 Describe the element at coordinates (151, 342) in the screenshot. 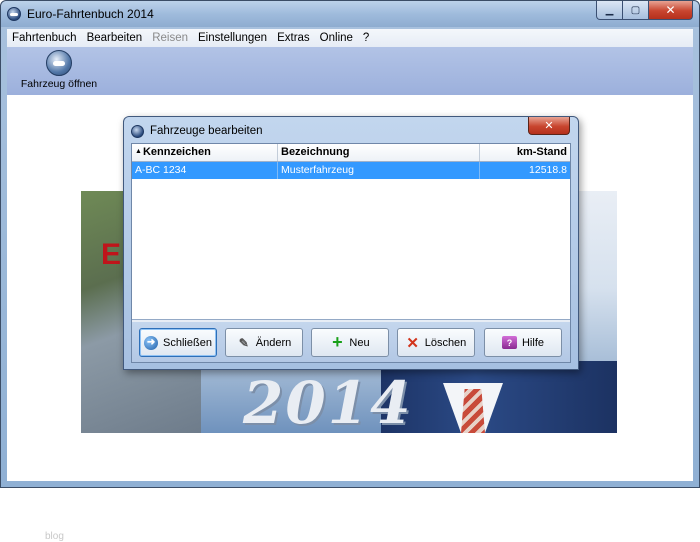

I see `back-arrow-icon: ➜` at that location.